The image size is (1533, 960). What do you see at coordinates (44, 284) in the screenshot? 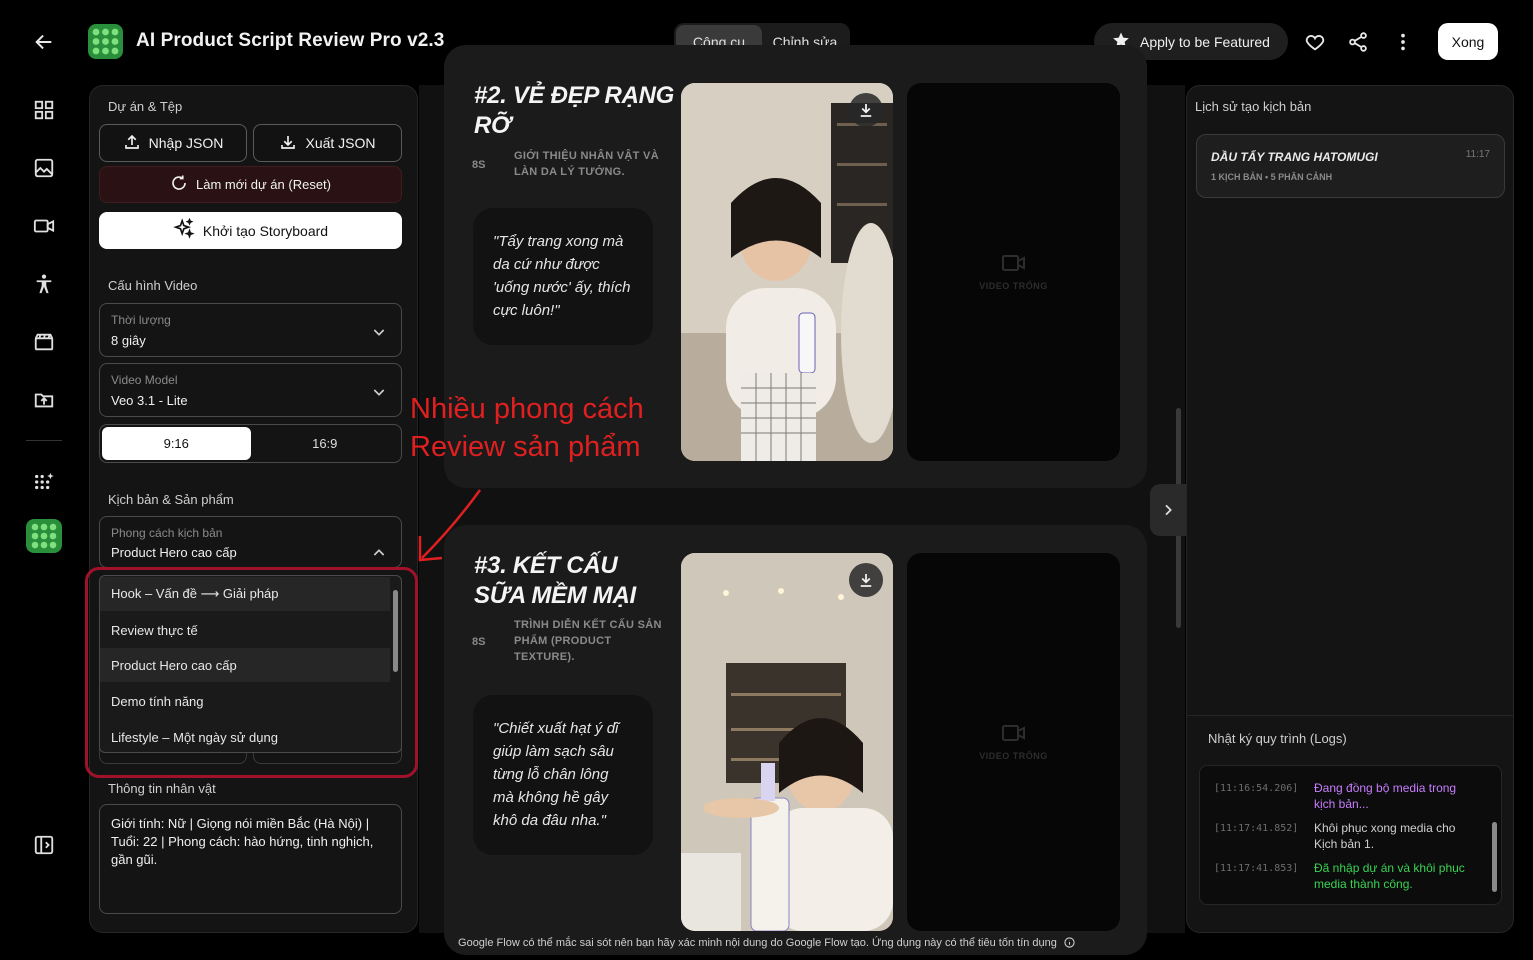
I see `accessibility-icon` at bounding box center [44, 284].